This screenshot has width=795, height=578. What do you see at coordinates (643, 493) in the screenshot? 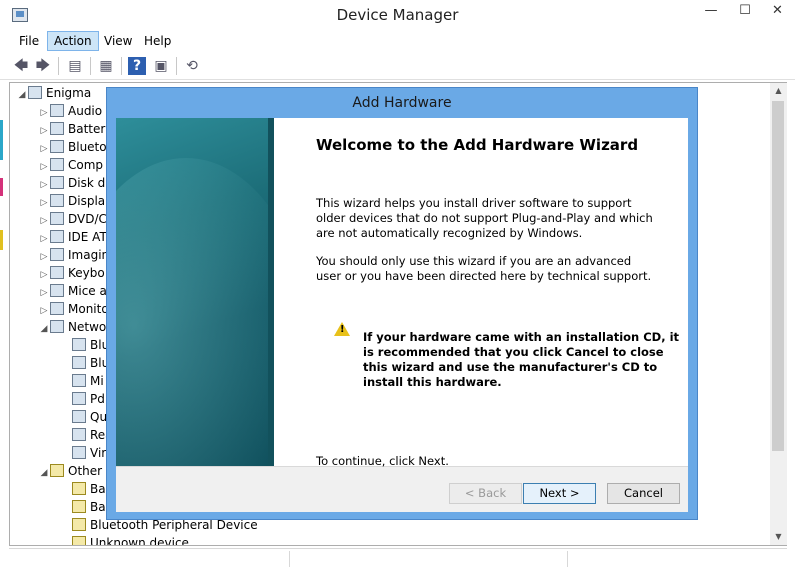
I see `cancel-button: Cancel` at bounding box center [643, 493].